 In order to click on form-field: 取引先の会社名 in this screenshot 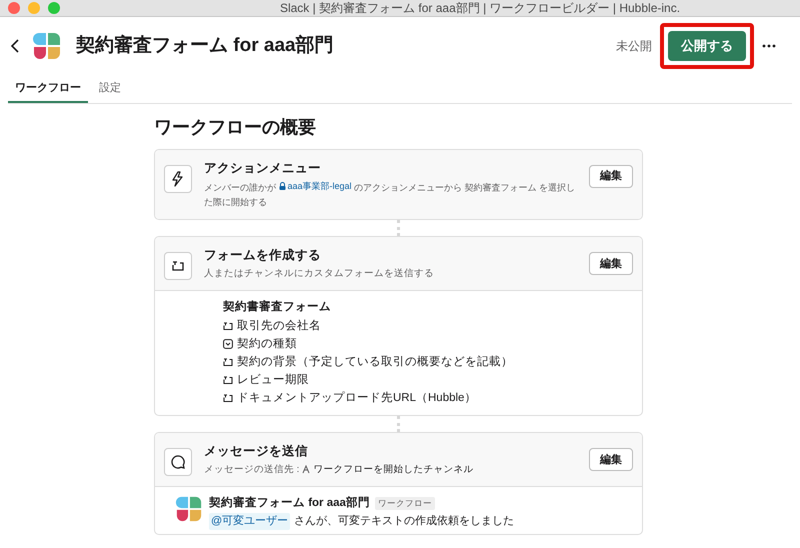, I will do `click(279, 326)`.